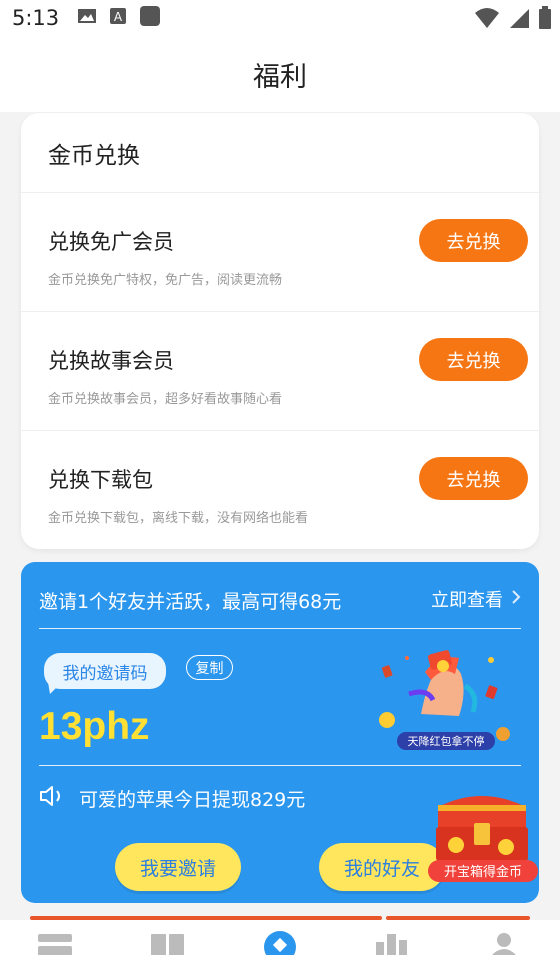 This screenshot has height=955, width=560. What do you see at coordinates (487, 20) in the screenshot?
I see `wifi-icon` at bounding box center [487, 20].